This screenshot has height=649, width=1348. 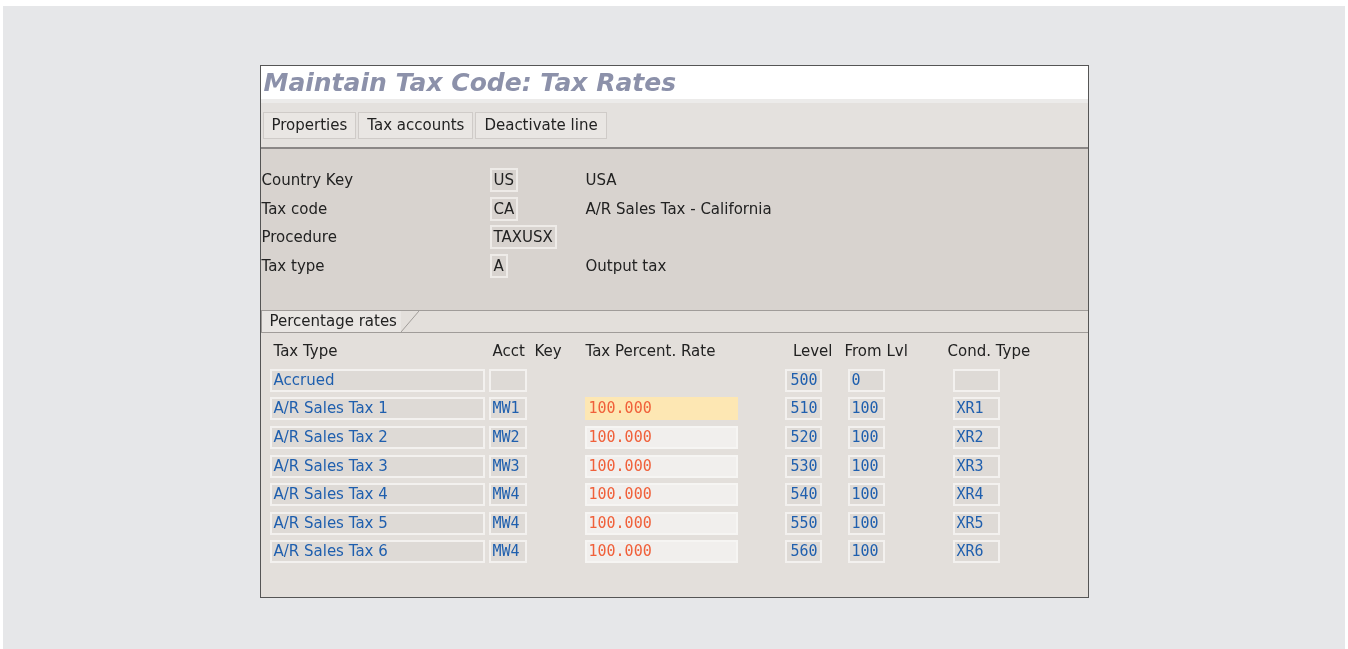 I want to click on condition-type-field: XR5, so click(x=976, y=523).